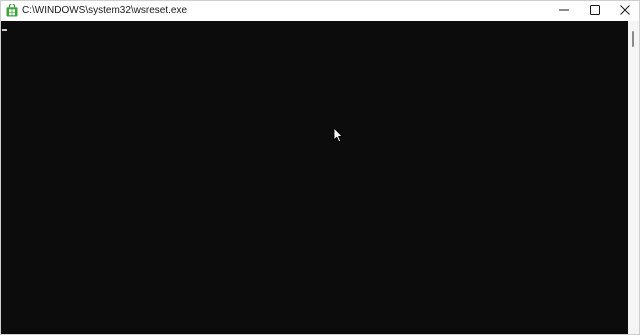 The image size is (640, 335). What do you see at coordinates (4, 30) in the screenshot?
I see `text-caret` at bounding box center [4, 30].